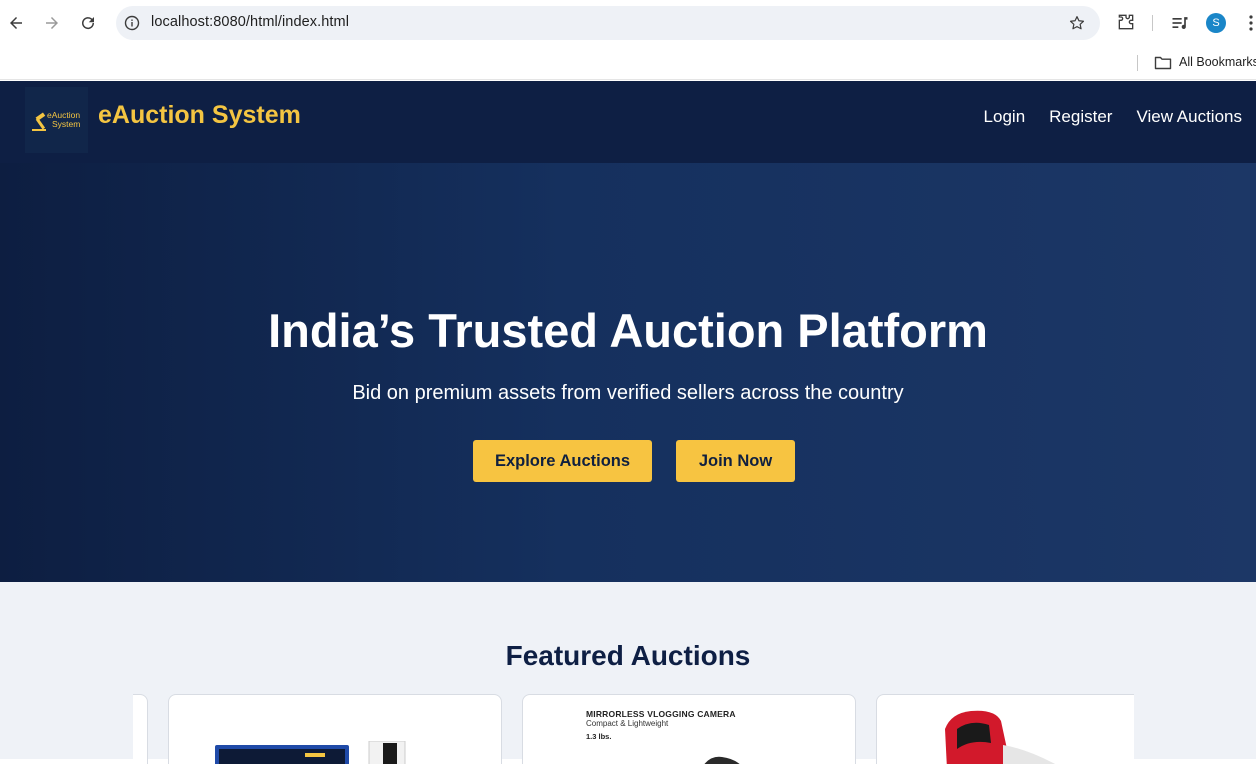 The height and width of the screenshot is (764, 1256). What do you see at coordinates (562, 461) in the screenshot?
I see `explore-auctions-button: Explore Auctions` at bounding box center [562, 461].